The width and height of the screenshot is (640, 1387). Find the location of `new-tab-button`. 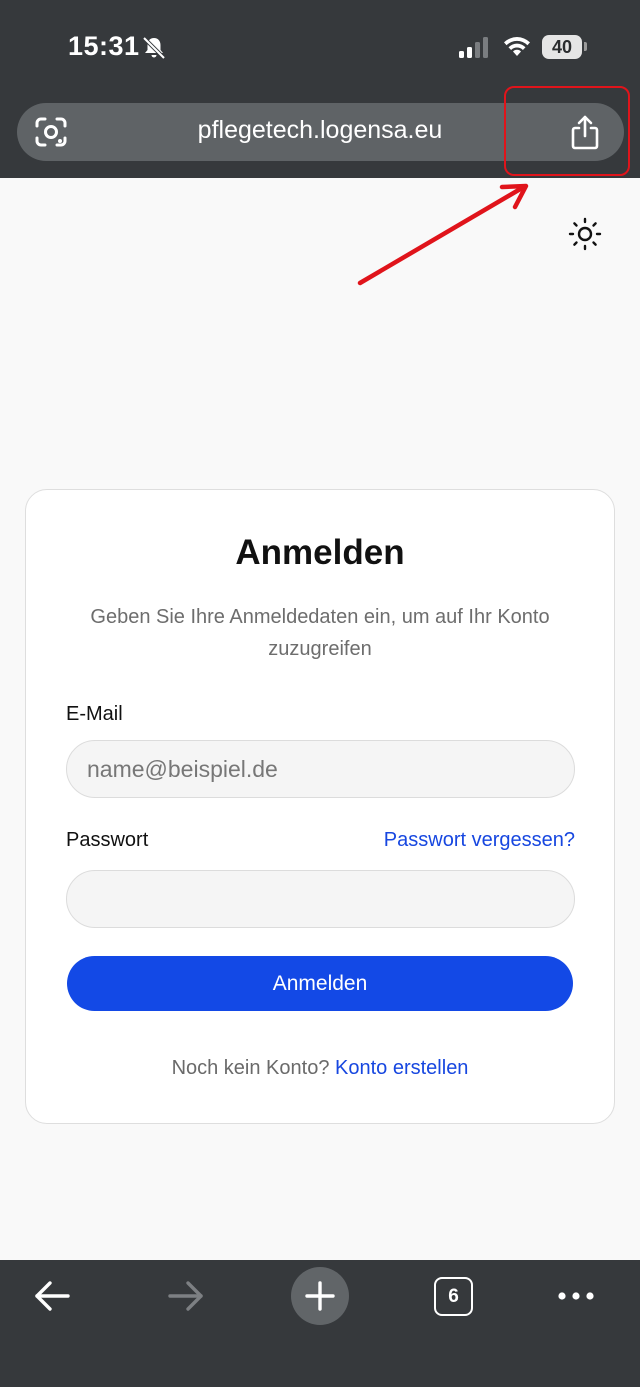

new-tab-button is located at coordinates (320, 1296).